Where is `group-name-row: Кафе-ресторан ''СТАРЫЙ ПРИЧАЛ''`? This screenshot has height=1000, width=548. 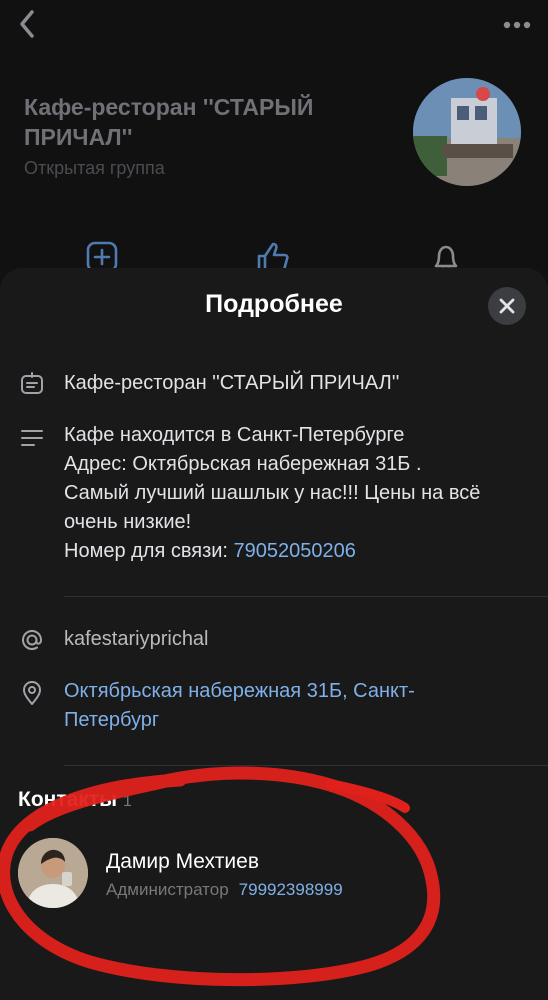
group-name-row: Кафе-ресторан ''СТАРЫЙ ПРИЧАЛ'' is located at coordinates (232, 383).